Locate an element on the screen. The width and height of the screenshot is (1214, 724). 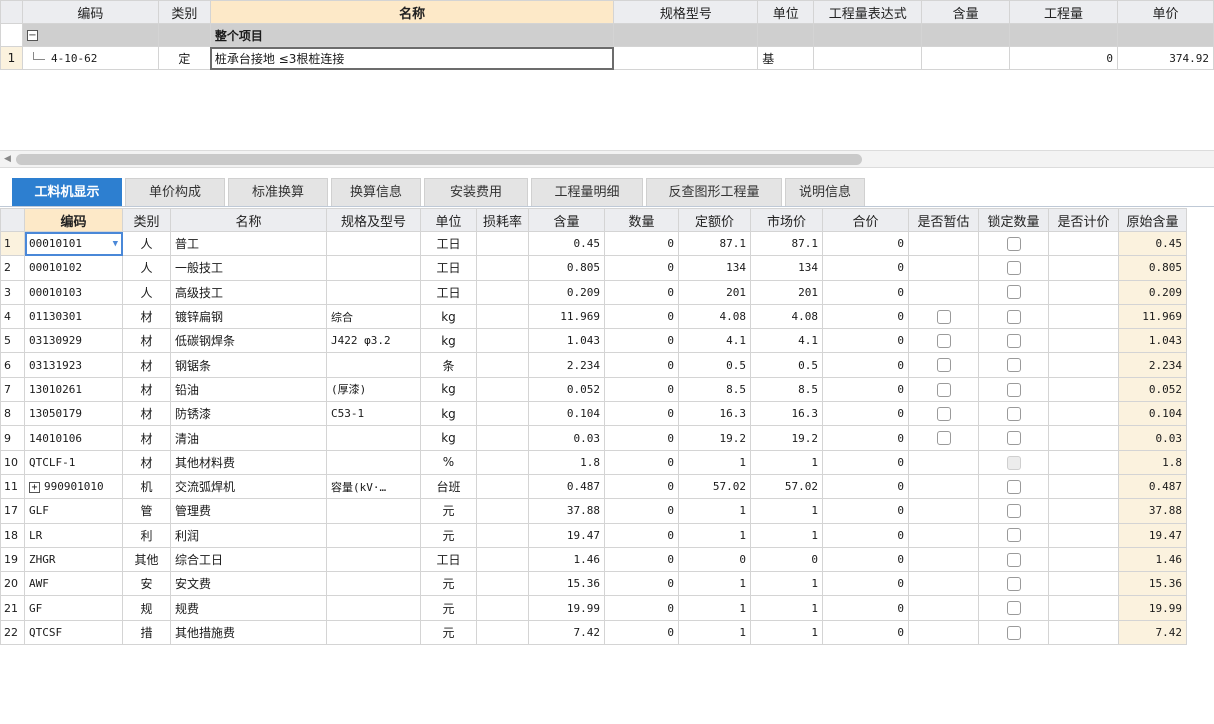
resource-row: 19 ZHGR 其他 综合工日 工日 1.46 0 0 0 0 1.46 is located at coordinates (593, 559).